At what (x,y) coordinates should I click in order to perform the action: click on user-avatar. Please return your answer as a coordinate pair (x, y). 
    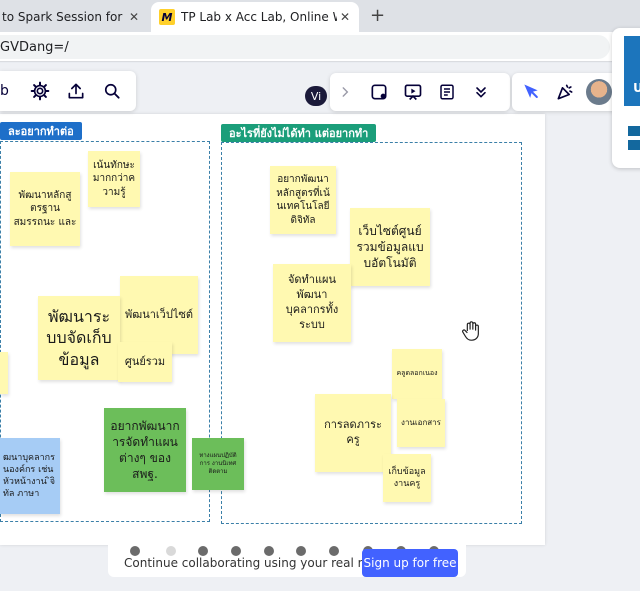
    Looking at the image, I should click on (599, 92).